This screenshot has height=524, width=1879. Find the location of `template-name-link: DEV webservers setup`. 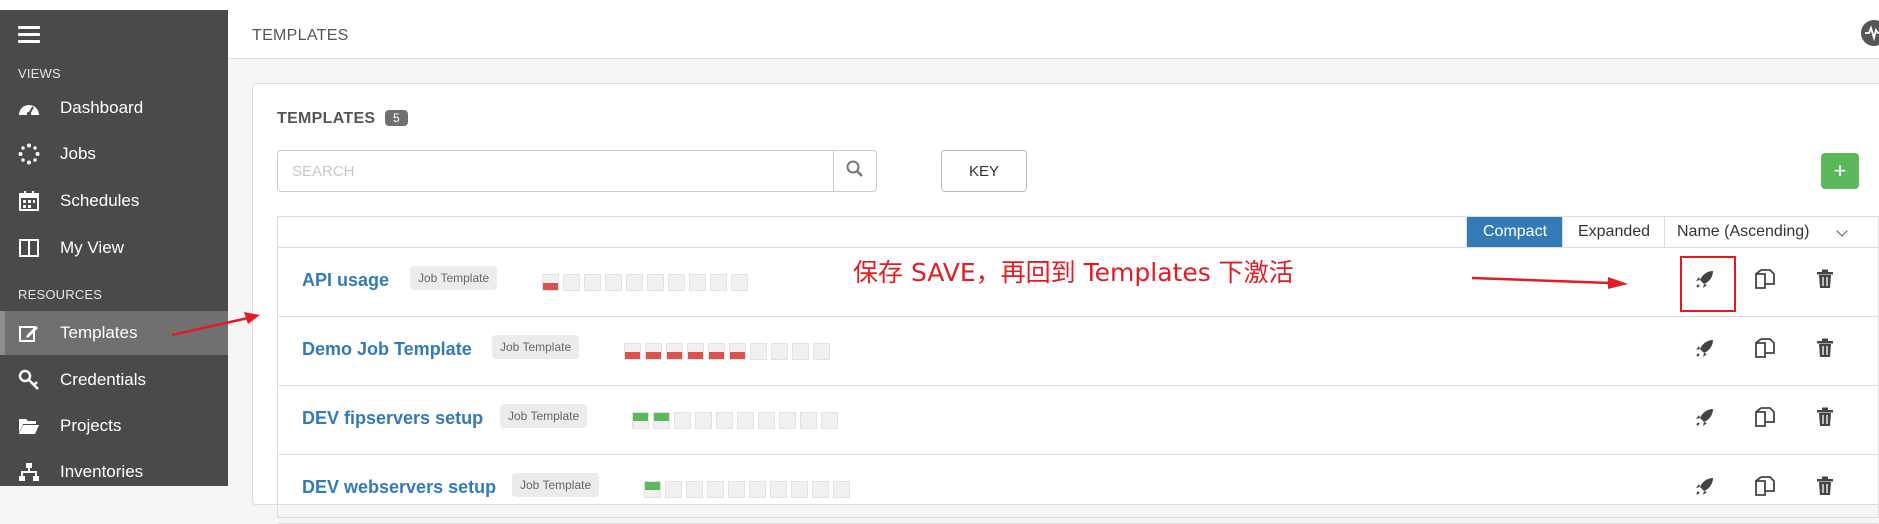

template-name-link: DEV webservers setup is located at coordinates (399, 487).